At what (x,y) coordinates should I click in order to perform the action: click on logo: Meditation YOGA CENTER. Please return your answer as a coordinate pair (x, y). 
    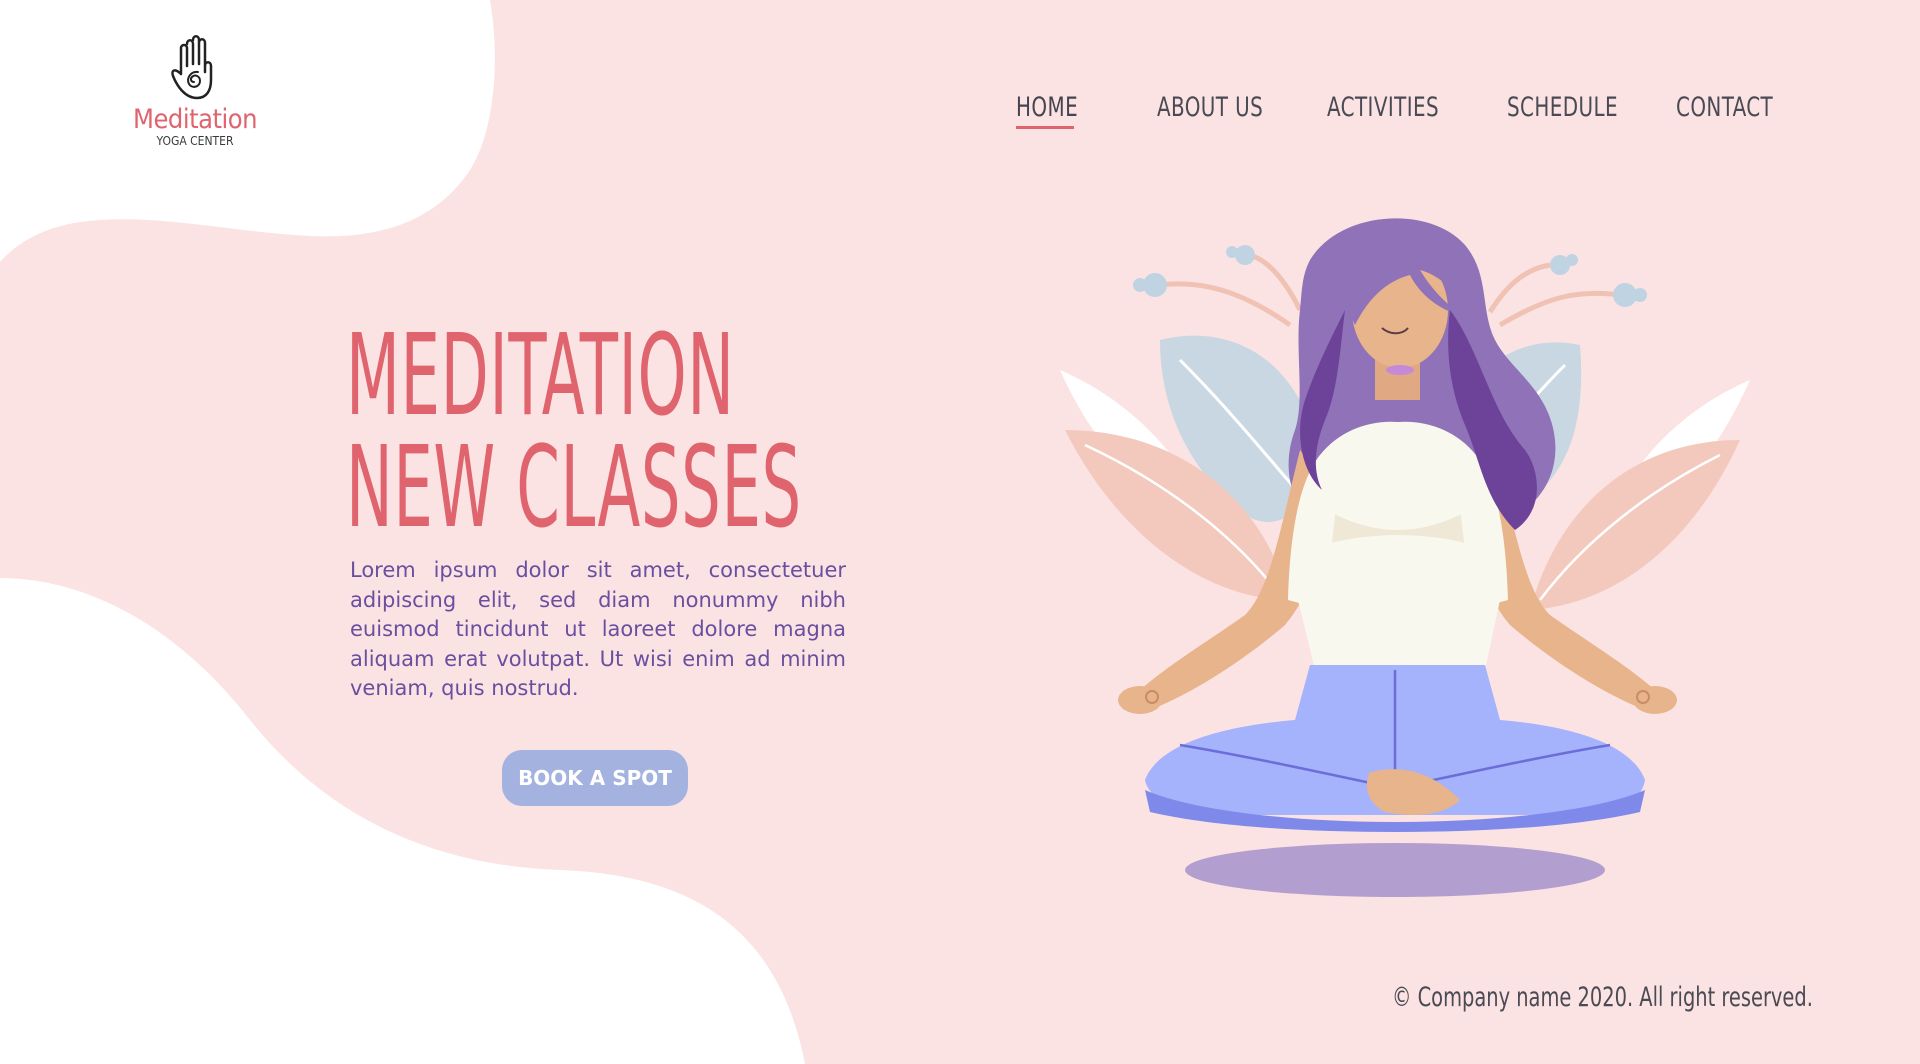
    Looking at the image, I should click on (195, 94).